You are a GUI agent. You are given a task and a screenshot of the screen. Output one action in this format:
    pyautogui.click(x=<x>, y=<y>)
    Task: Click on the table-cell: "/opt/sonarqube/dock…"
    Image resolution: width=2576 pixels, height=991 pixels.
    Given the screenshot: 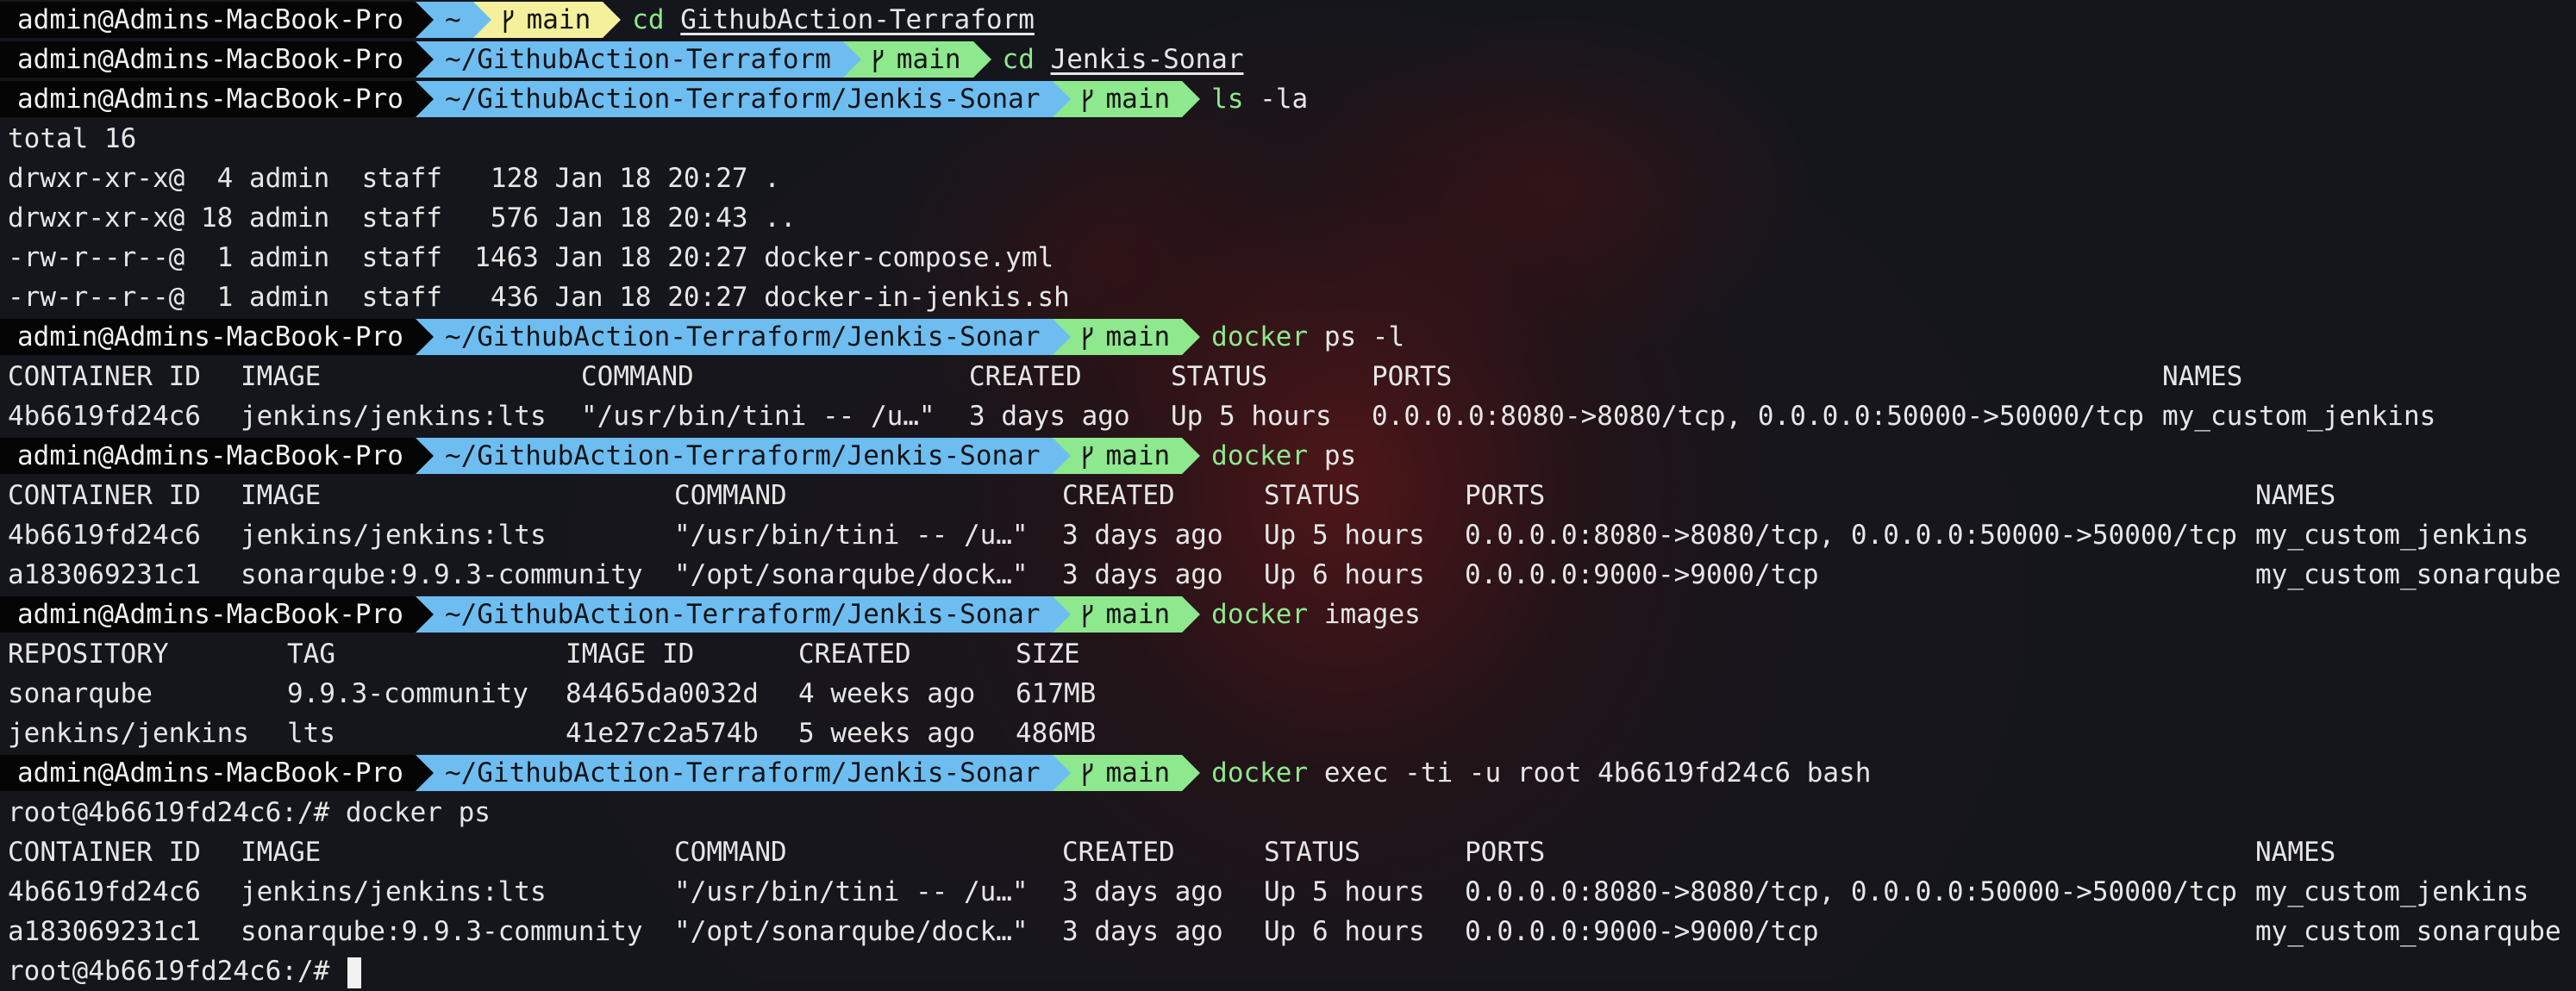 What is the action you would take?
    pyautogui.click(x=851, y=574)
    